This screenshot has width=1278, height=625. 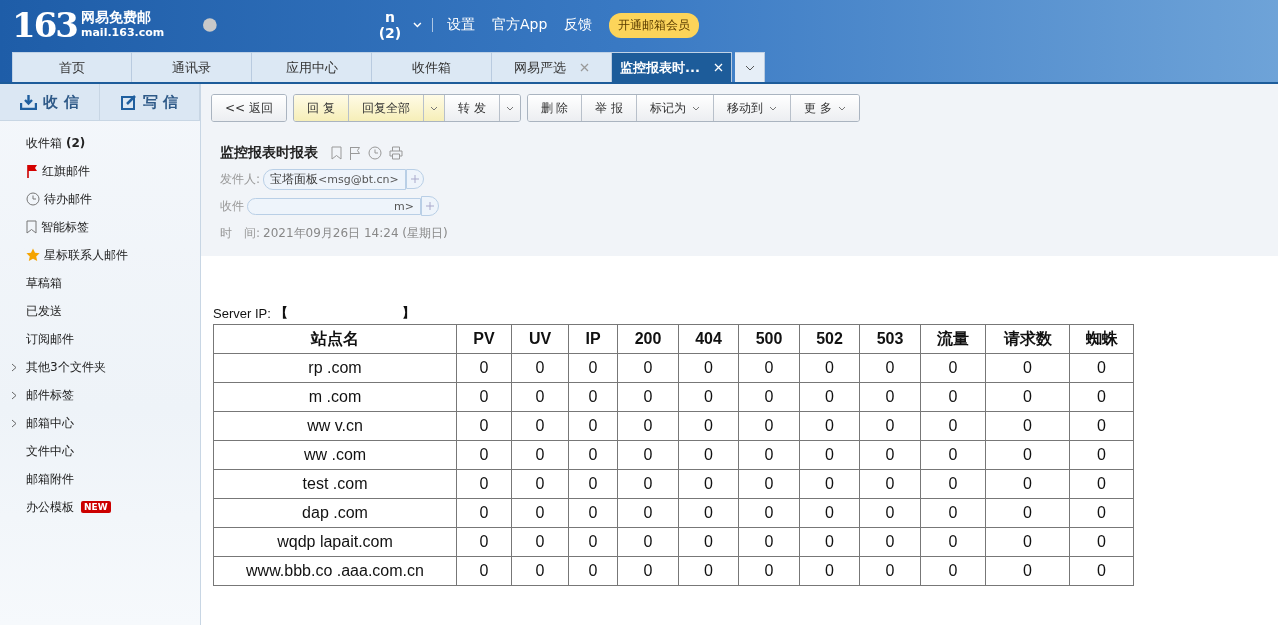 I want to click on print-icon, so click(x=396, y=153).